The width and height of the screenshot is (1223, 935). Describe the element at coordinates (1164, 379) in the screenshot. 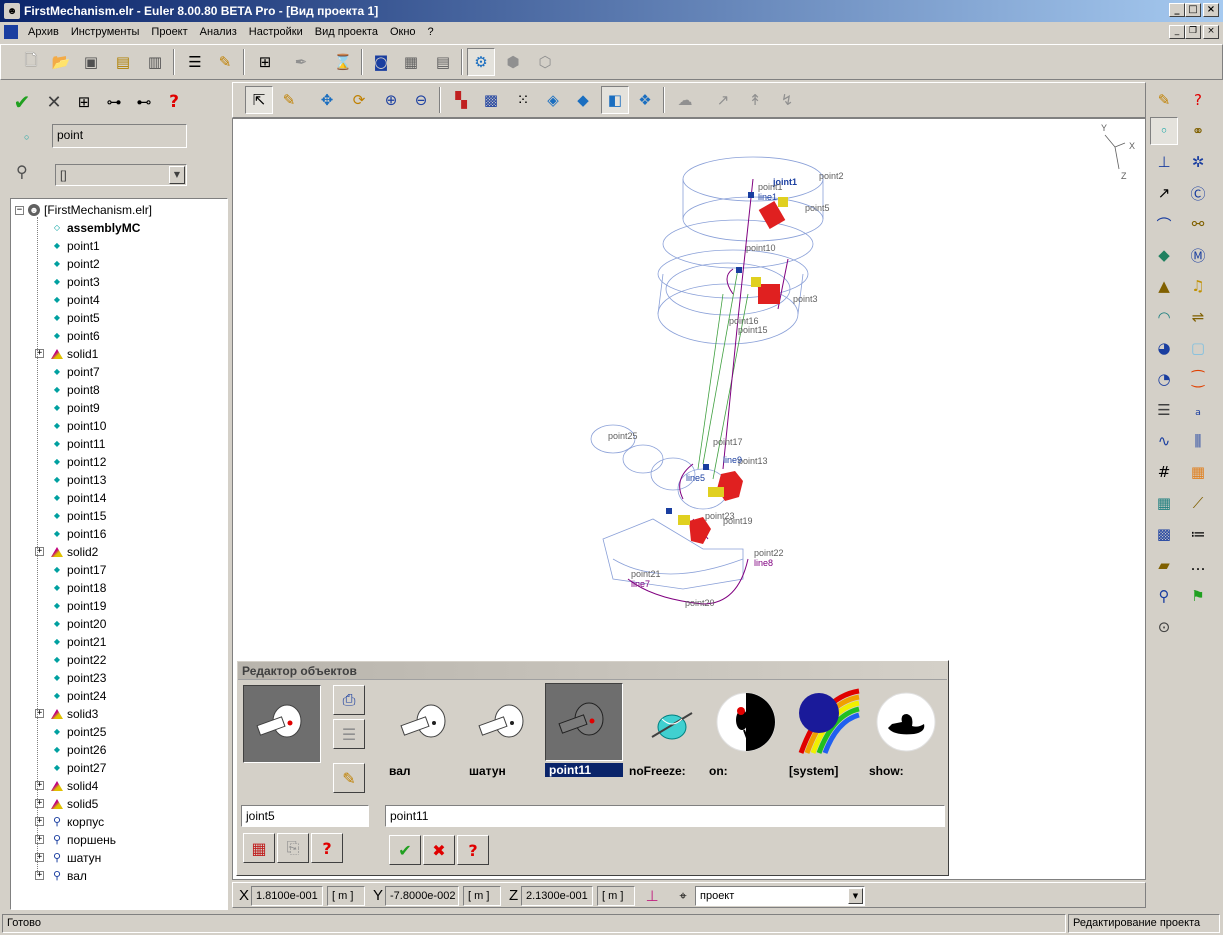

I see `inertia-tool-icon: ◔` at that location.